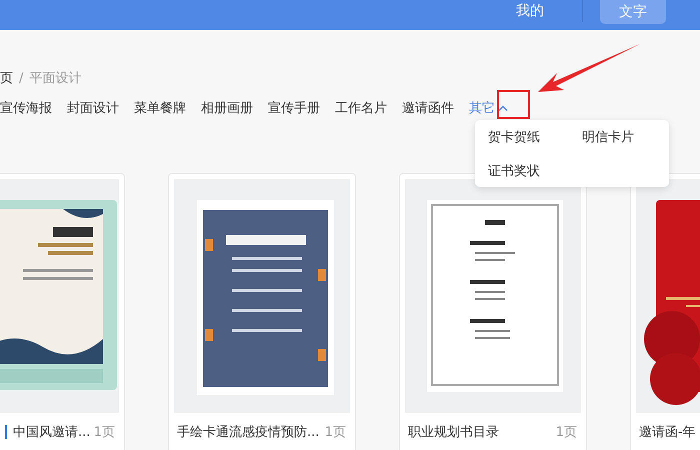  What do you see at coordinates (667, 432) in the screenshot?
I see `card-title: 邀请函-年` at bounding box center [667, 432].